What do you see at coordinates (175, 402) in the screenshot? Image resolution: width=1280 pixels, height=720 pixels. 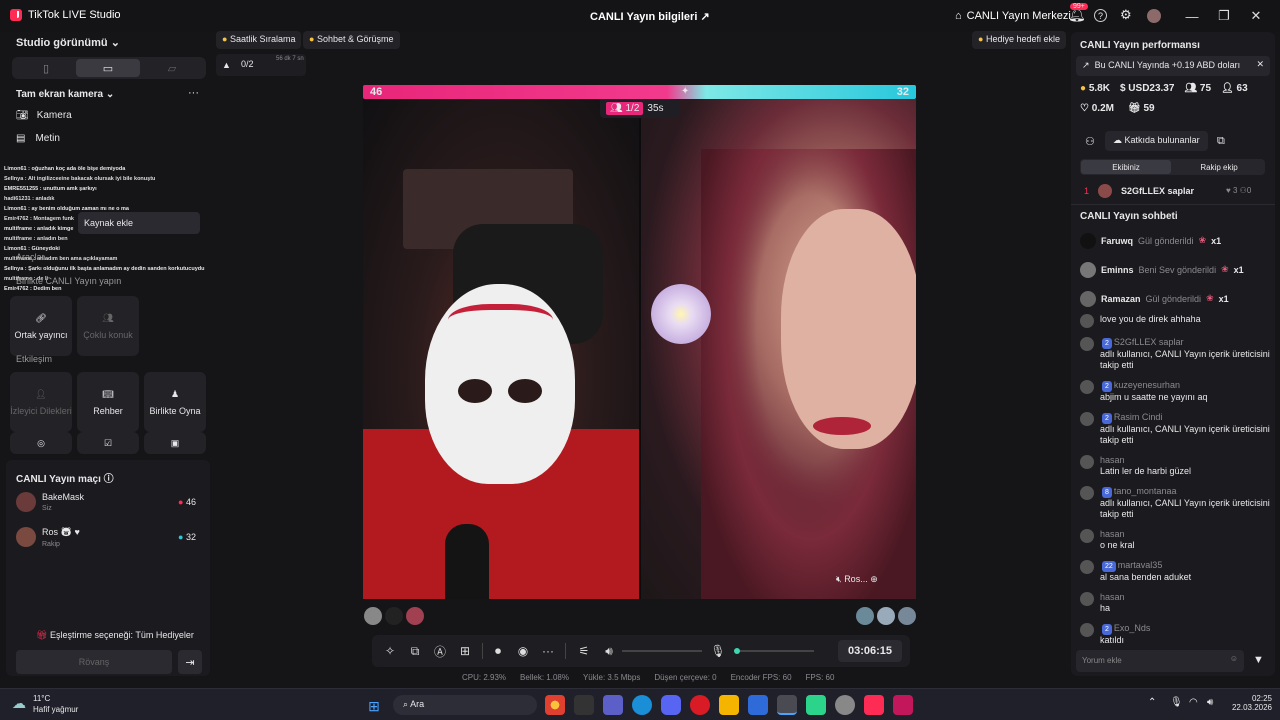 I see `play-together-button: ♟ Birlikte Oyna` at bounding box center [175, 402].